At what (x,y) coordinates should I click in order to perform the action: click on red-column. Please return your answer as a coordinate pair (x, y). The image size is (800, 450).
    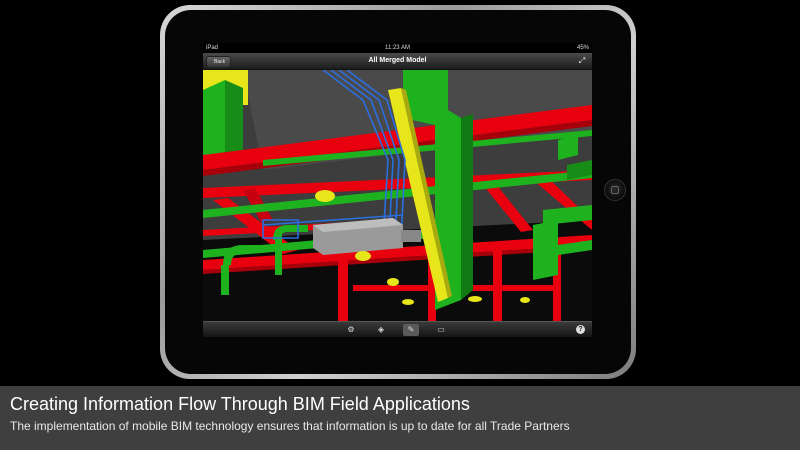
    Looking at the image, I should click on (343, 290).